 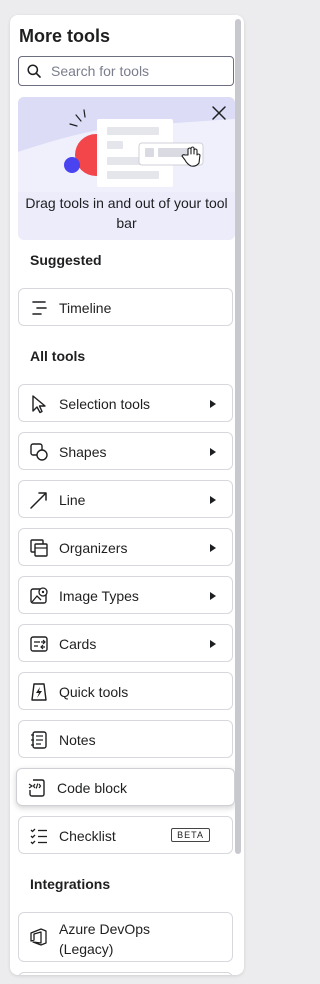 What do you see at coordinates (72, 500) in the screenshot?
I see `tool-label: Line` at bounding box center [72, 500].